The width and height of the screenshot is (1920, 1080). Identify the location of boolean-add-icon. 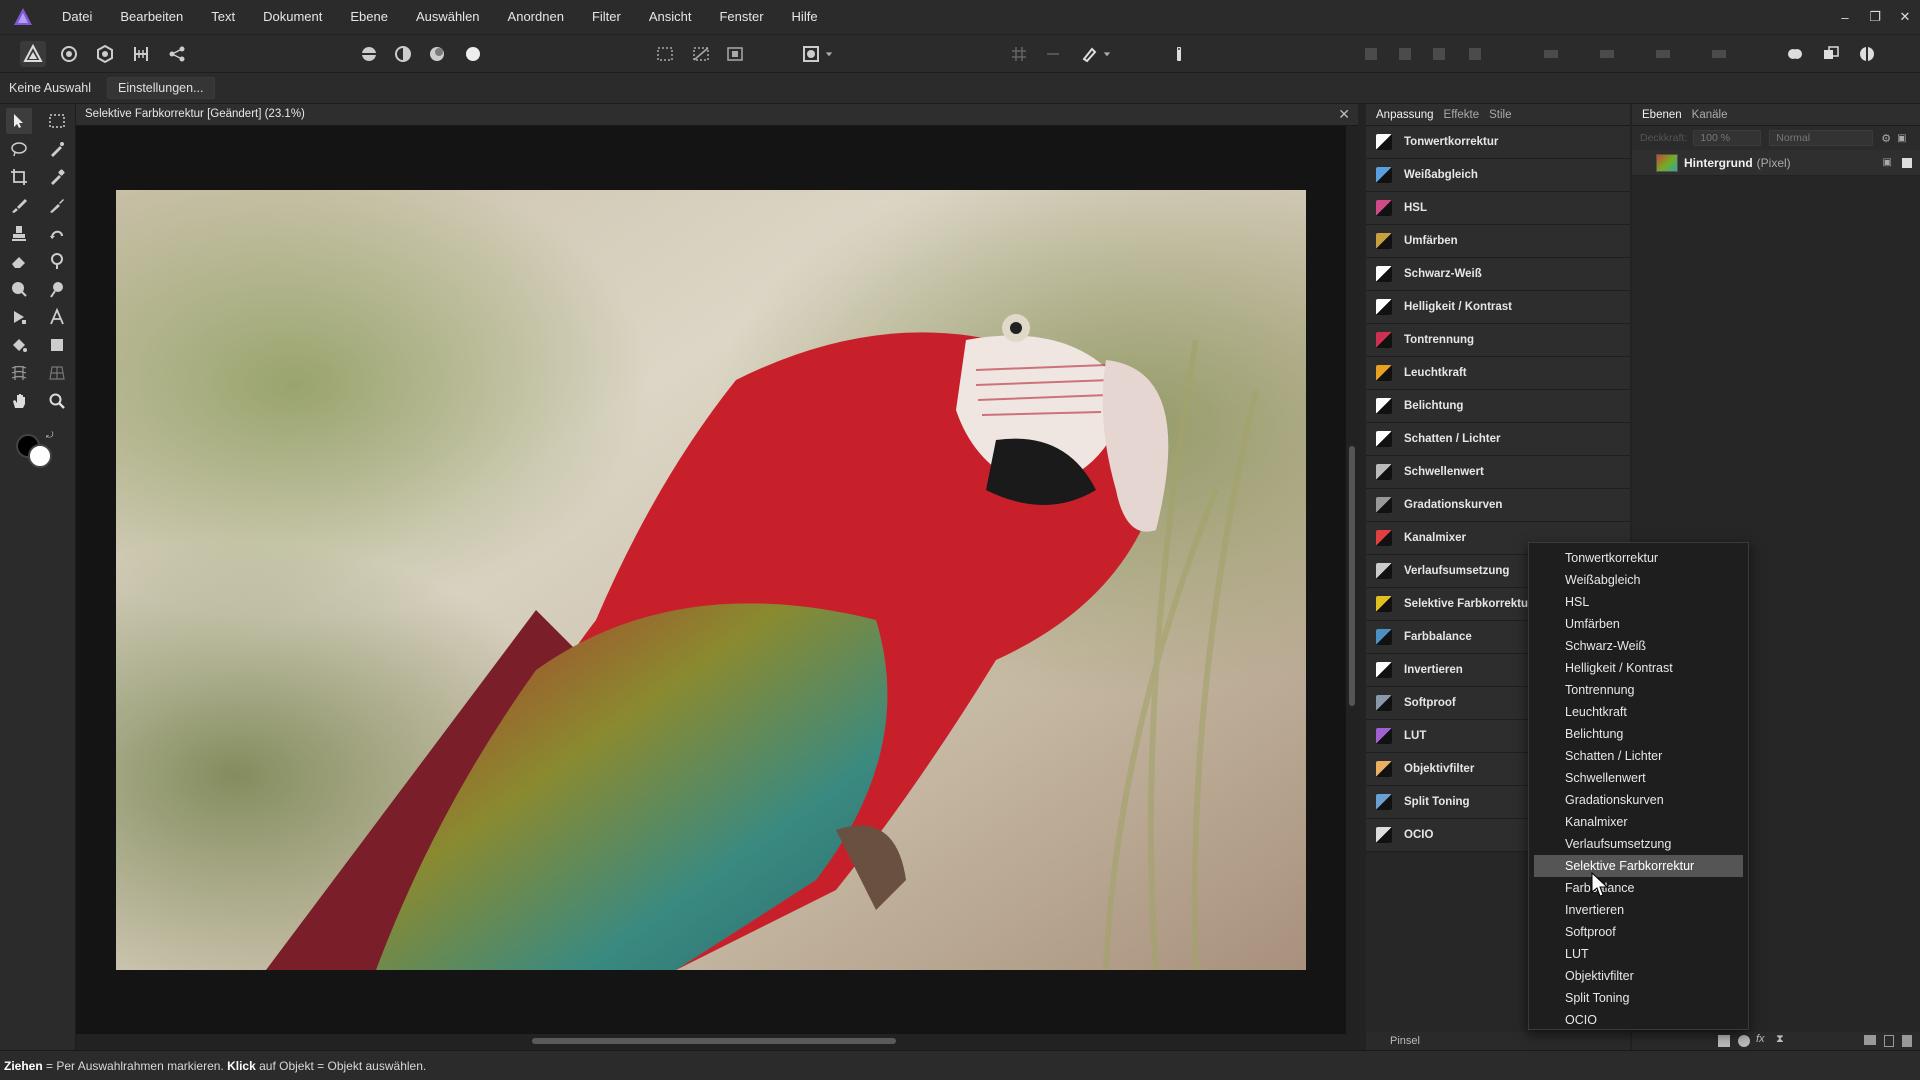
(1795, 54).